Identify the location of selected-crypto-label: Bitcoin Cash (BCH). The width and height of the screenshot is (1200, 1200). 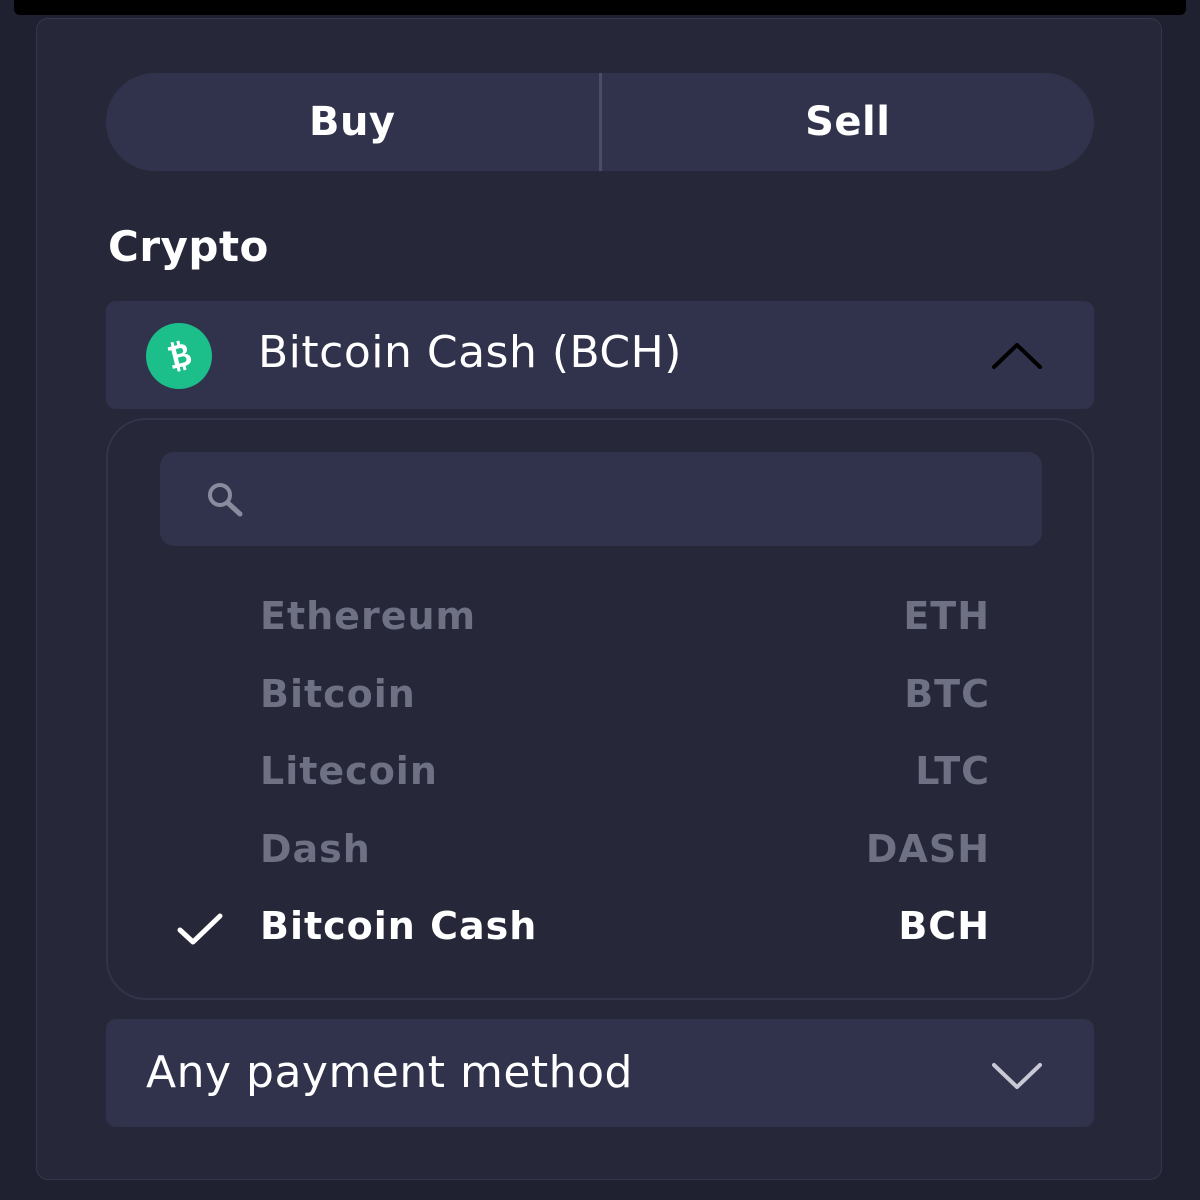
(470, 352).